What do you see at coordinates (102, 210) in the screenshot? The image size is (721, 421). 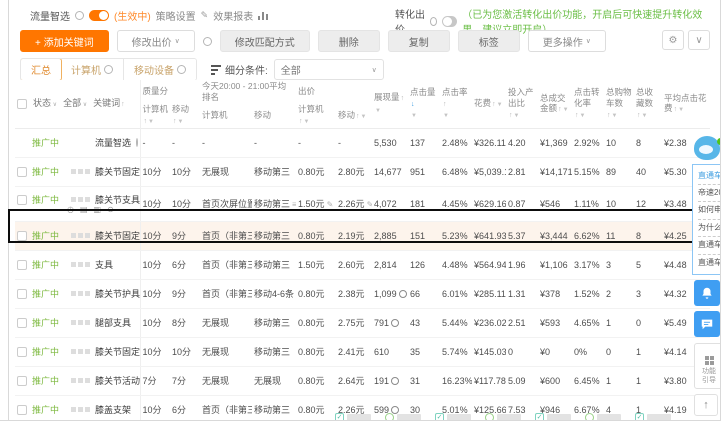 I see `keyword-hover-icons: ◷ ▤ ▥ ⊖` at bounding box center [102, 210].